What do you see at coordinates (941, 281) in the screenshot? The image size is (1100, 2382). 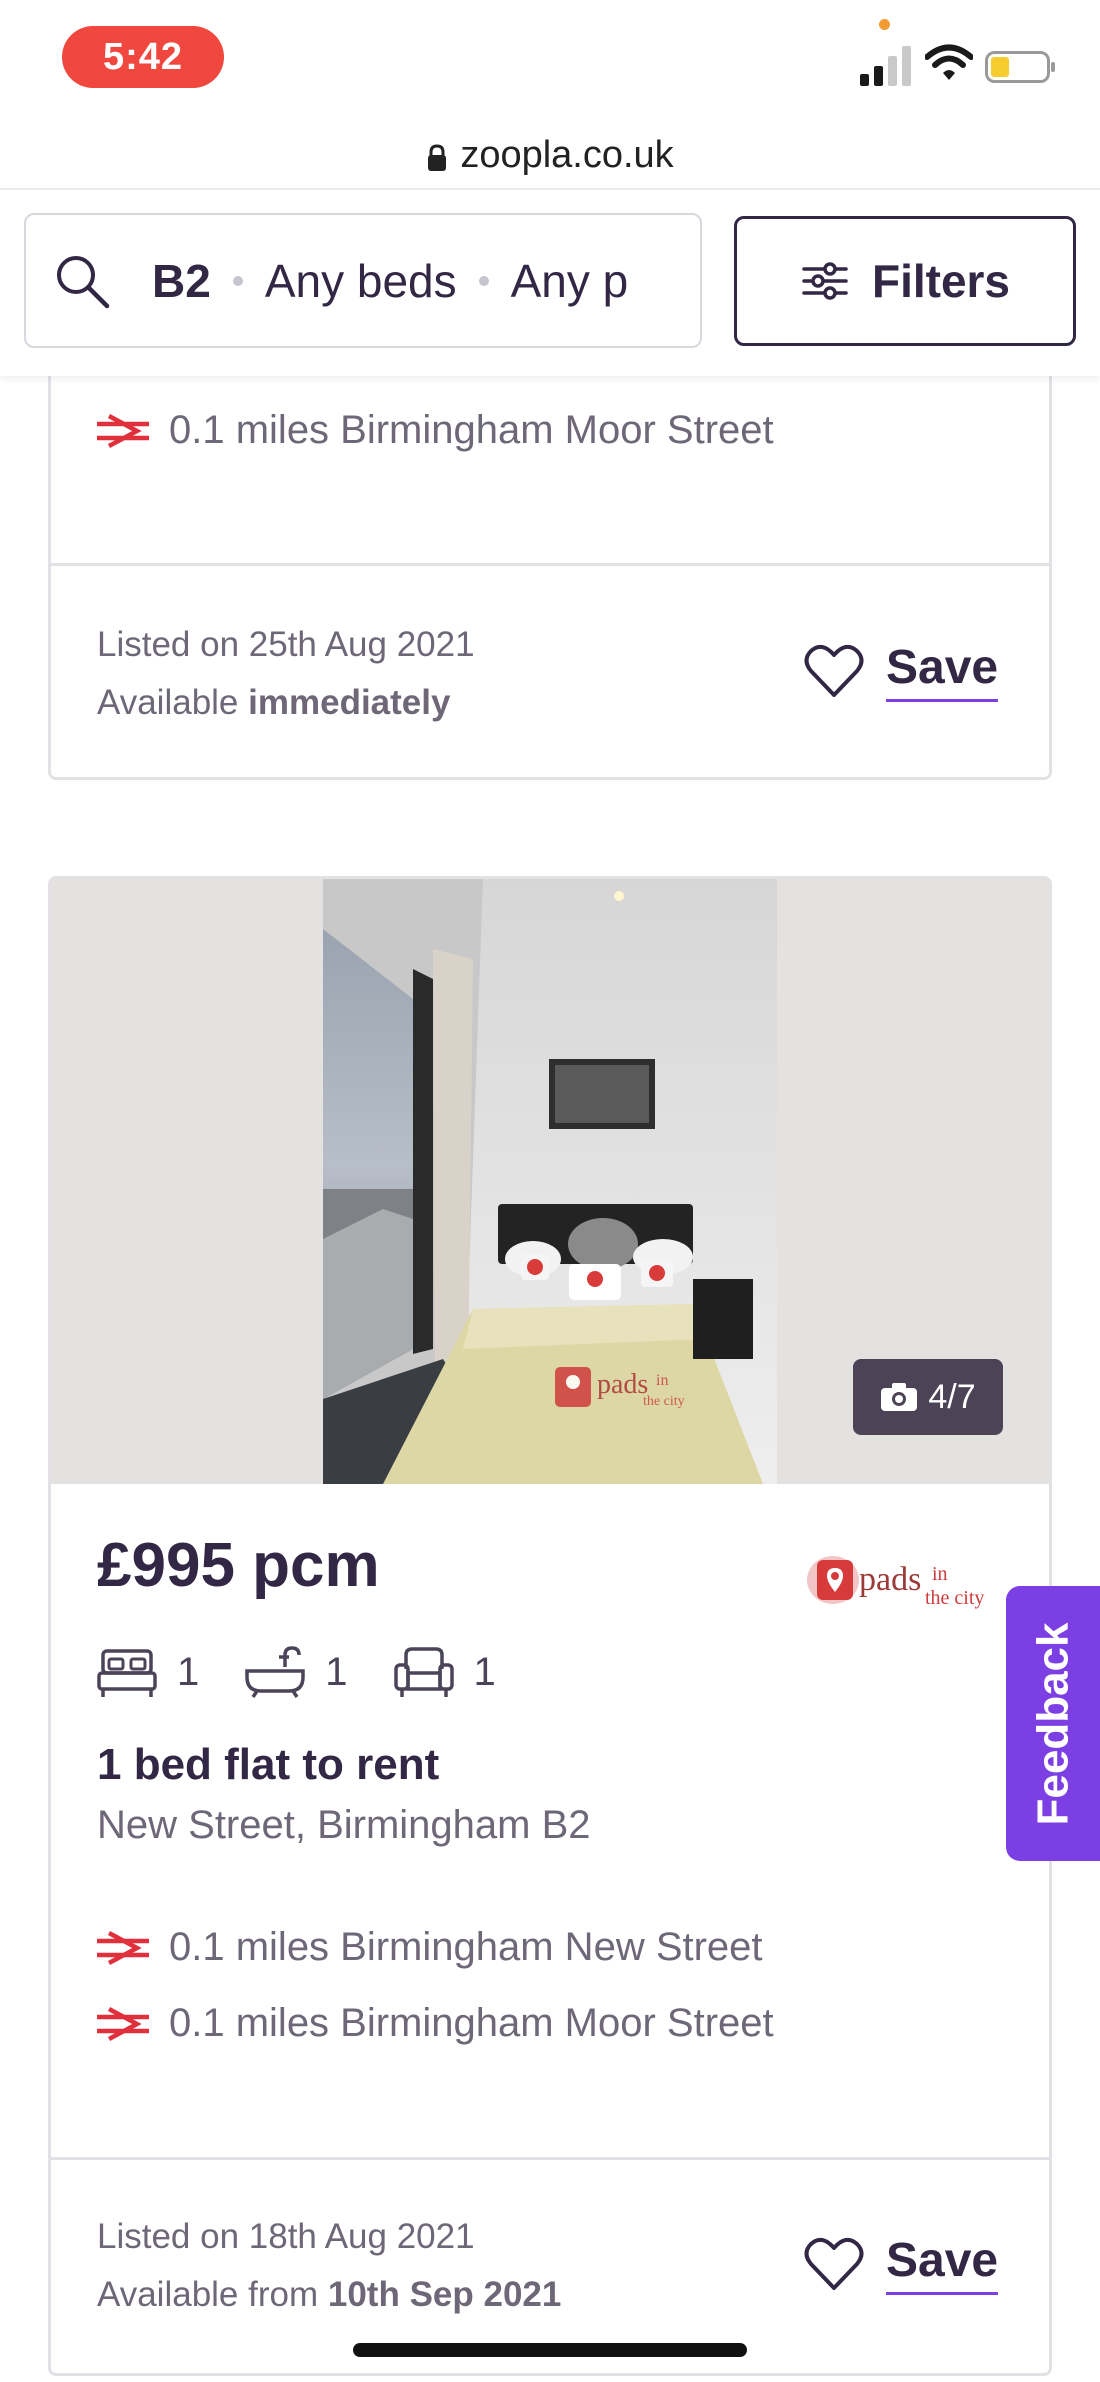 I see `filters-label: Filters` at bounding box center [941, 281].